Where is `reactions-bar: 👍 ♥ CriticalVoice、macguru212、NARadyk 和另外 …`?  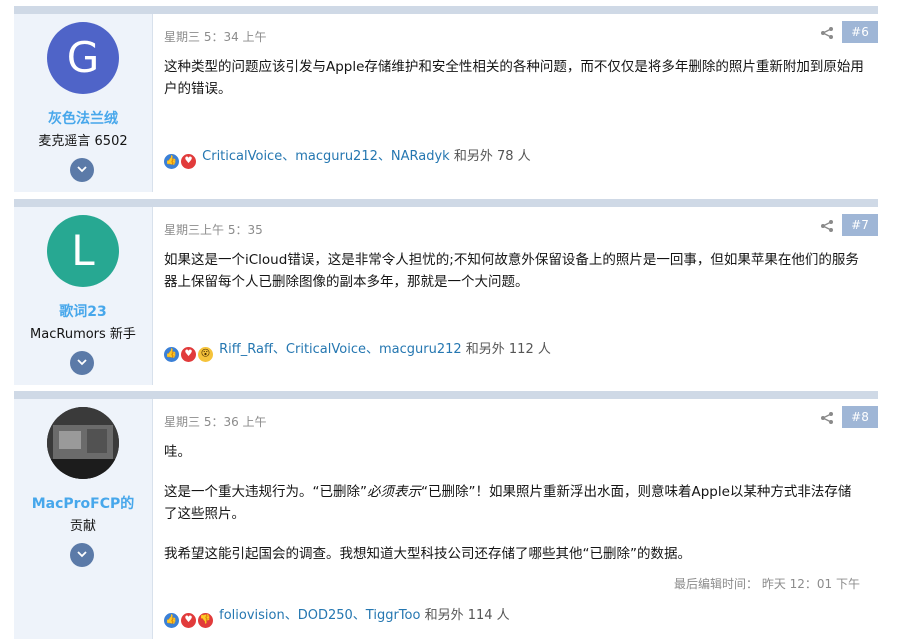
reactions-bar: 👍 ♥ CriticalVoice、macguru212、NARadyk 和另外 … is located at coordinates (347, 157).